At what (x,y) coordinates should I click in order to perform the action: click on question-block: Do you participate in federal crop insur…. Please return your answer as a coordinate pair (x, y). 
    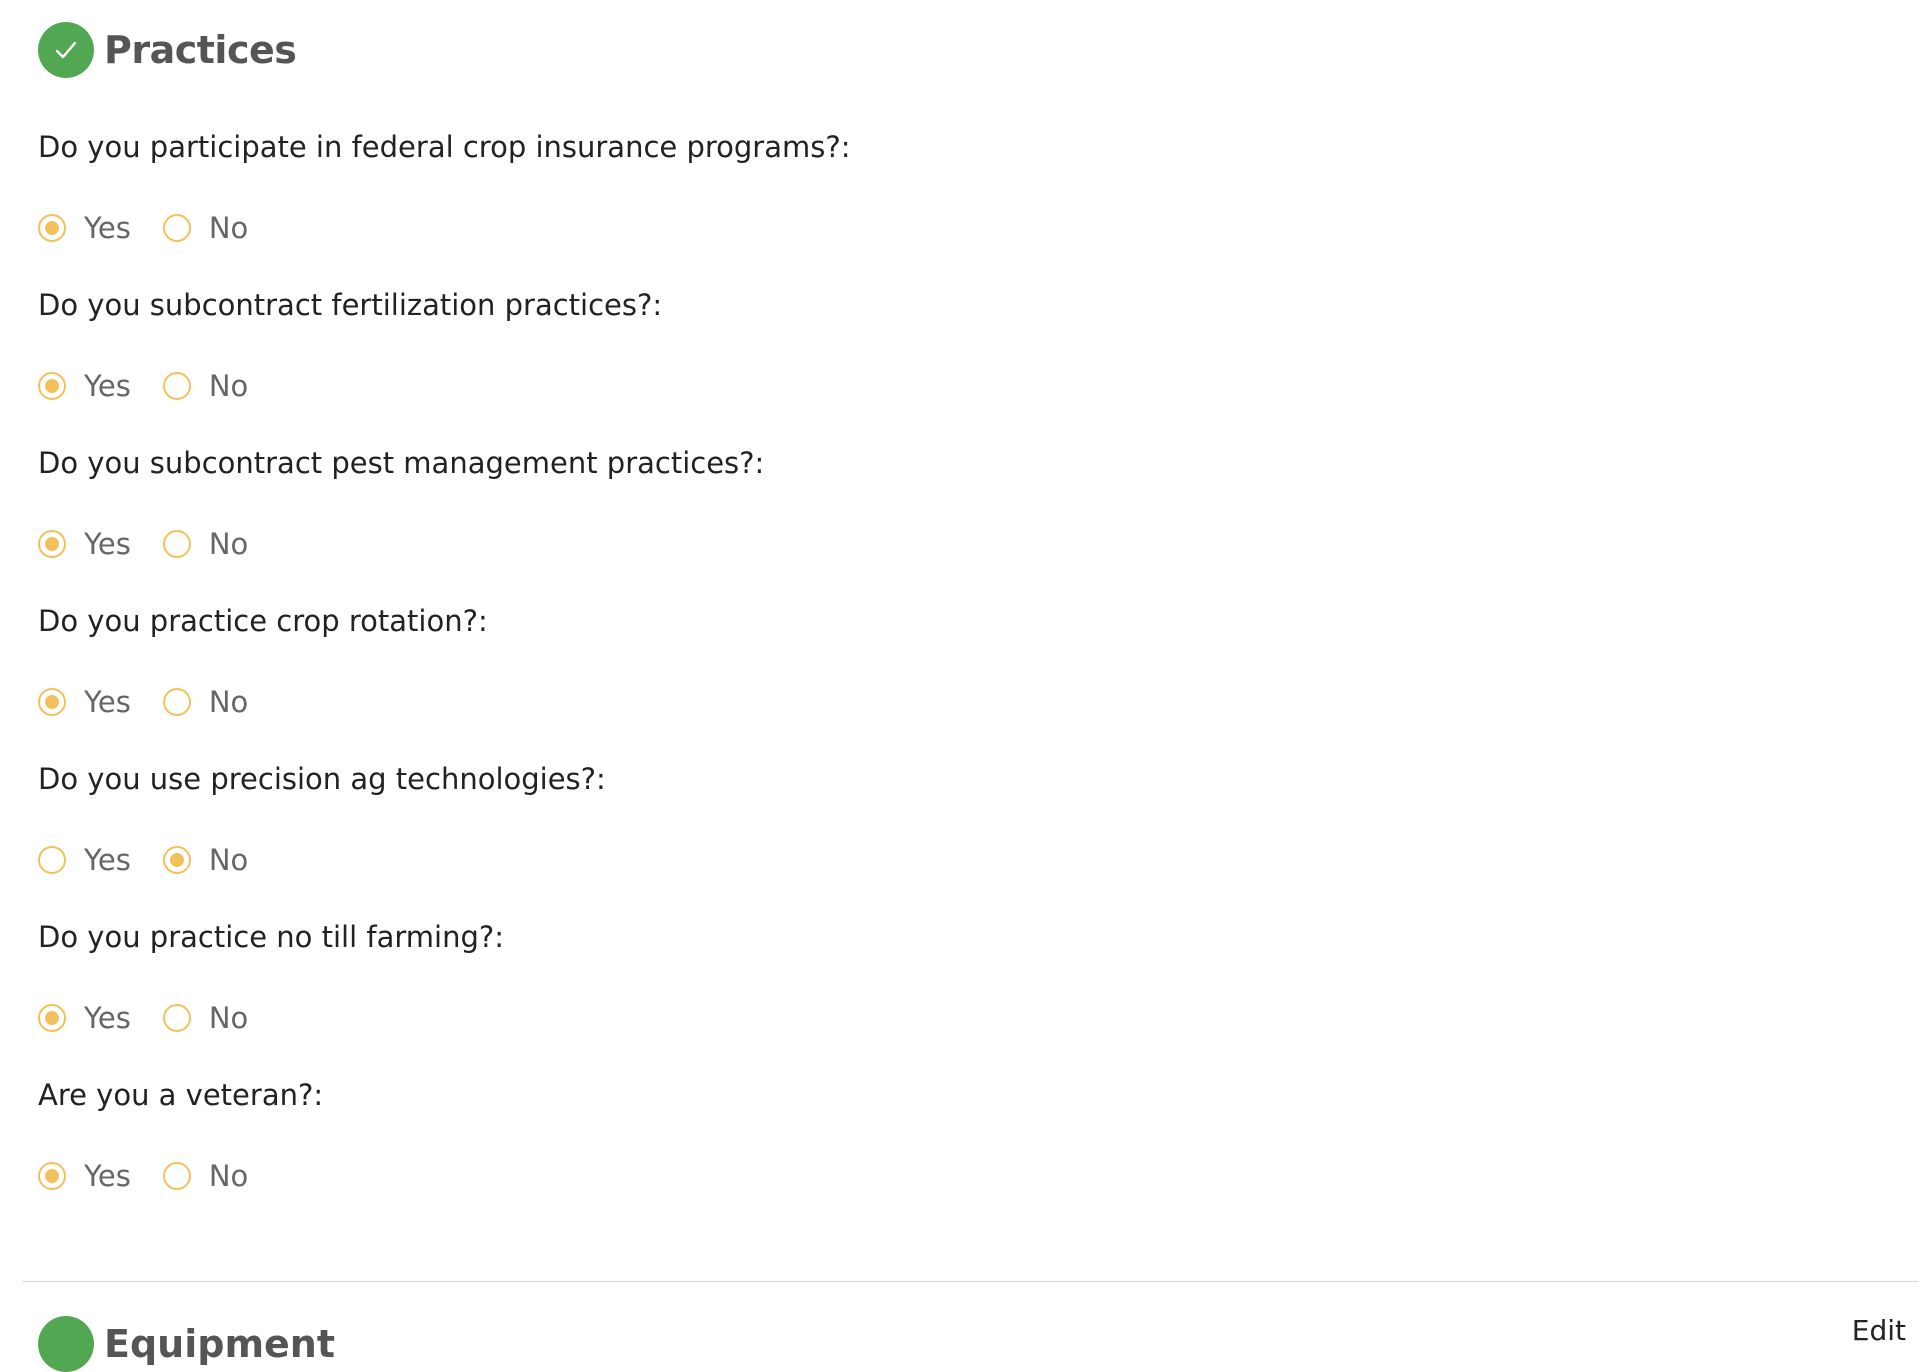
    Looking at the image, I should click on (978, 203).